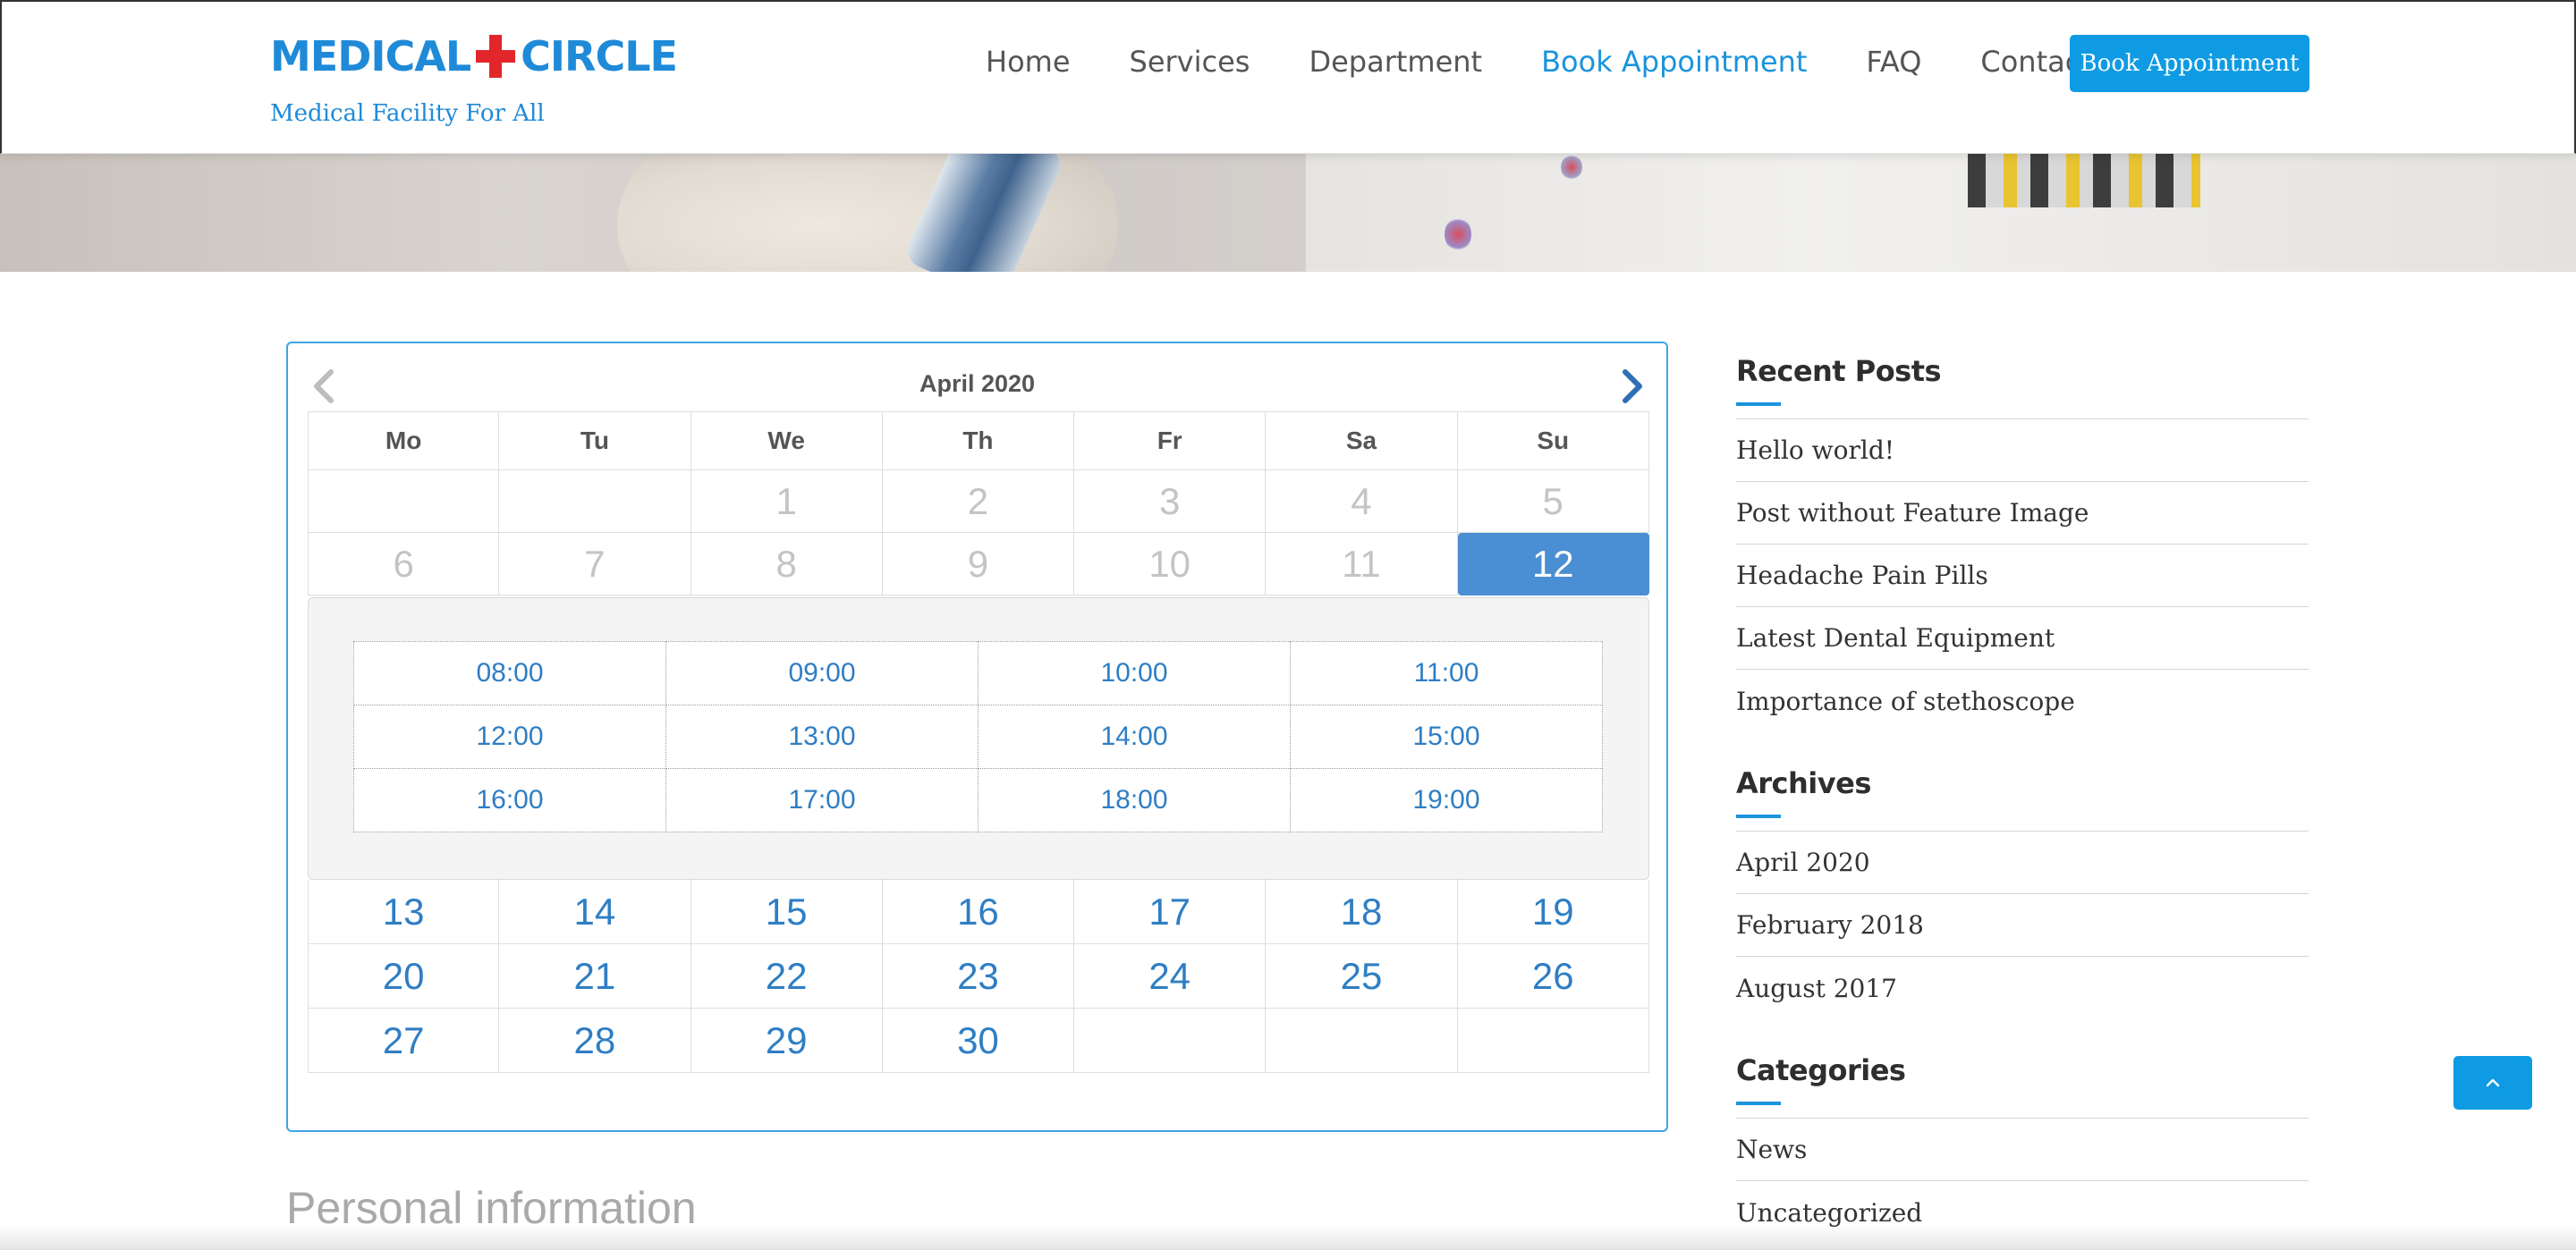  I want to click on medical-cross-icon, so click(496, 57).